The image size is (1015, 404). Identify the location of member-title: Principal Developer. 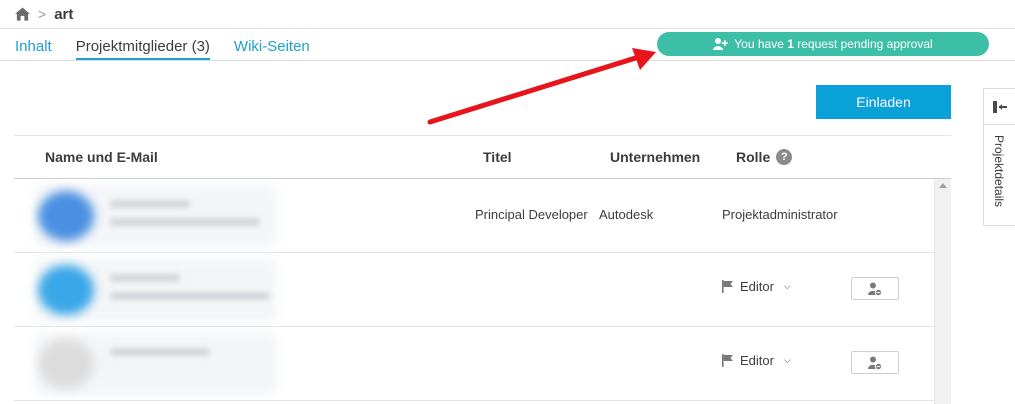
(531, 214).